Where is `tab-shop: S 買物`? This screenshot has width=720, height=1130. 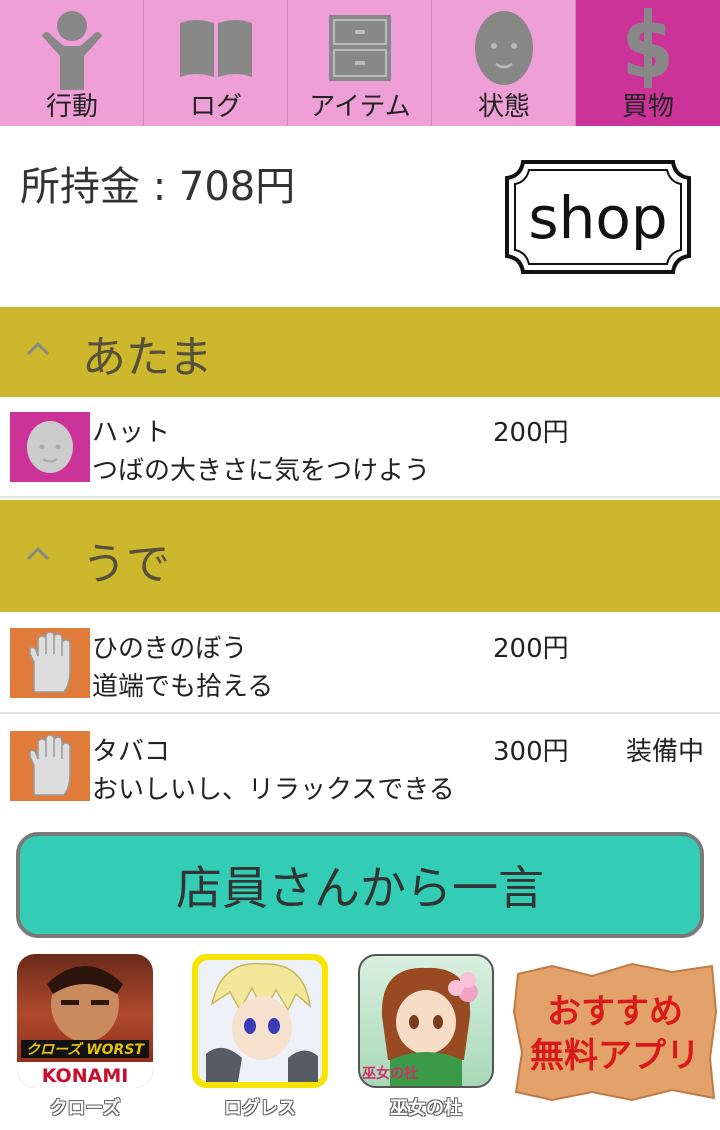 tab-shop: S 買物 is located at coordinates (648, 63).